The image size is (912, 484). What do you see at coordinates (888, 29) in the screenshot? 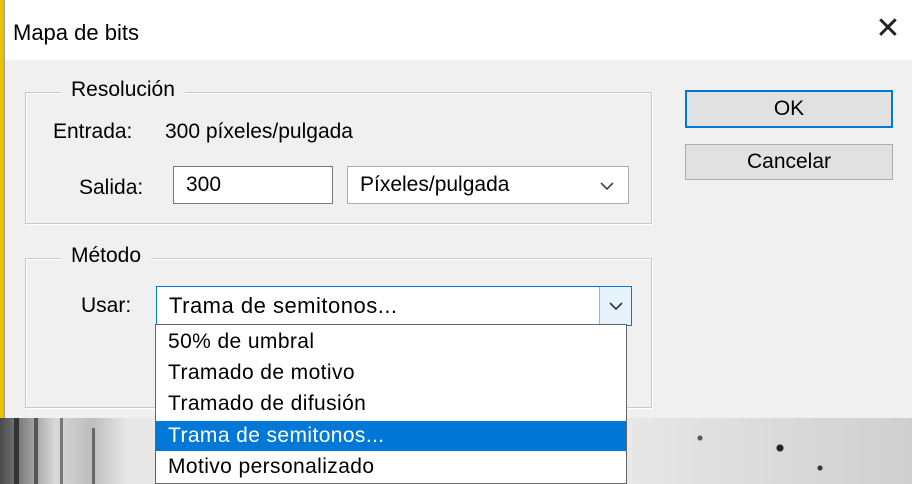
I see `close-icon: ✕` at bounding box center [888, 29].